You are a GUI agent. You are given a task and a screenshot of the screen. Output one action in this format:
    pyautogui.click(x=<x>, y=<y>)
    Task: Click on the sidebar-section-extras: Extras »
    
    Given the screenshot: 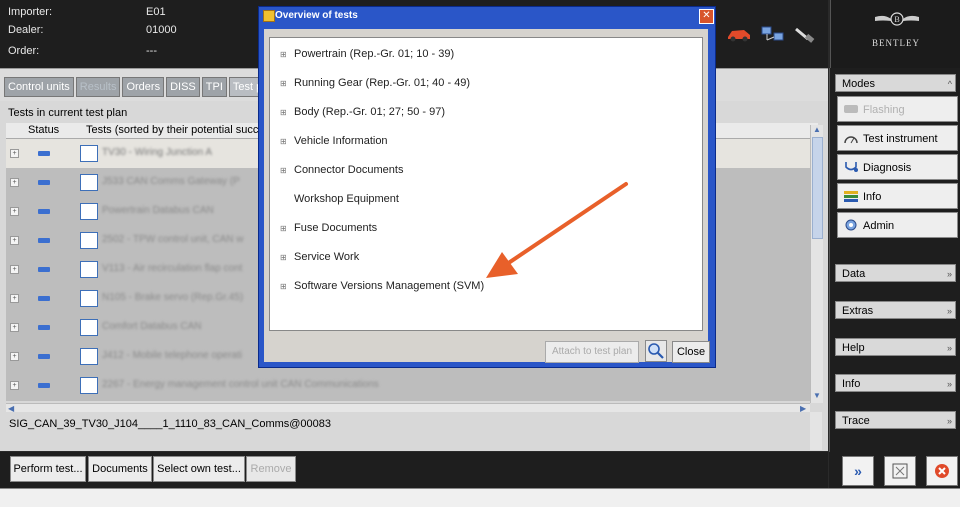 What is the action you would take?
    pyautogui.click(x=895, y=310)
    